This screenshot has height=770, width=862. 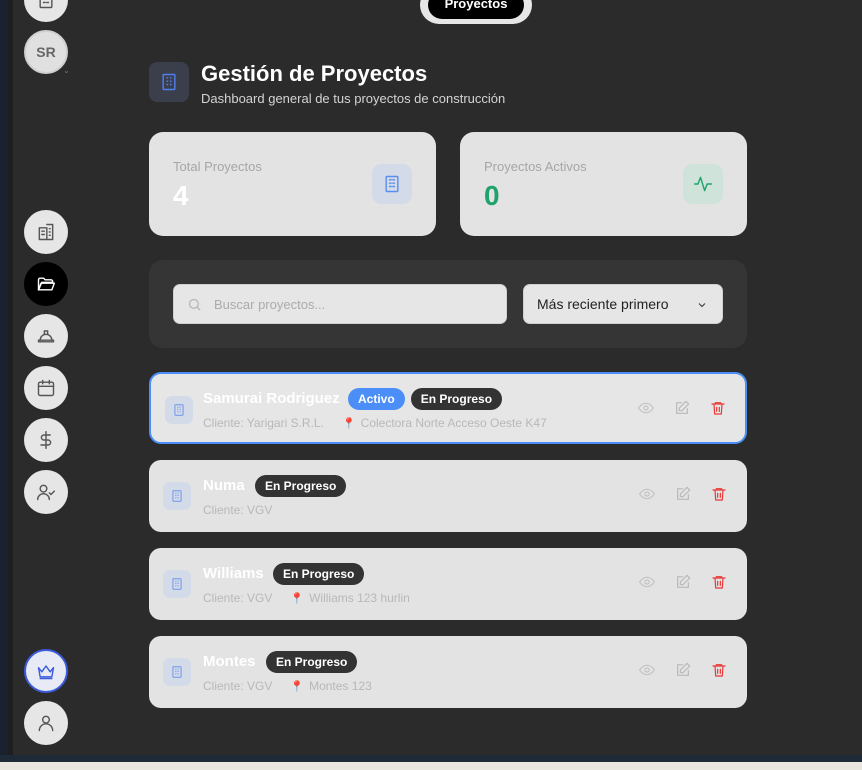 I want to click on filter-panel: Más reciente primero, so click(x=448, y=304).